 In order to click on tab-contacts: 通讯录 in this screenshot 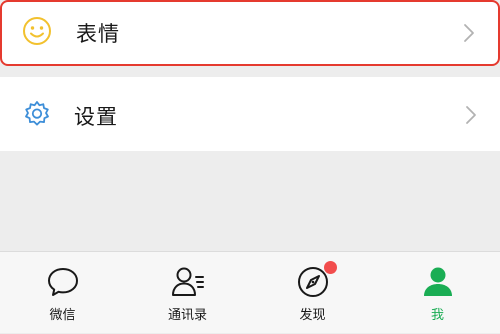, I will do `click(187, 293)`.